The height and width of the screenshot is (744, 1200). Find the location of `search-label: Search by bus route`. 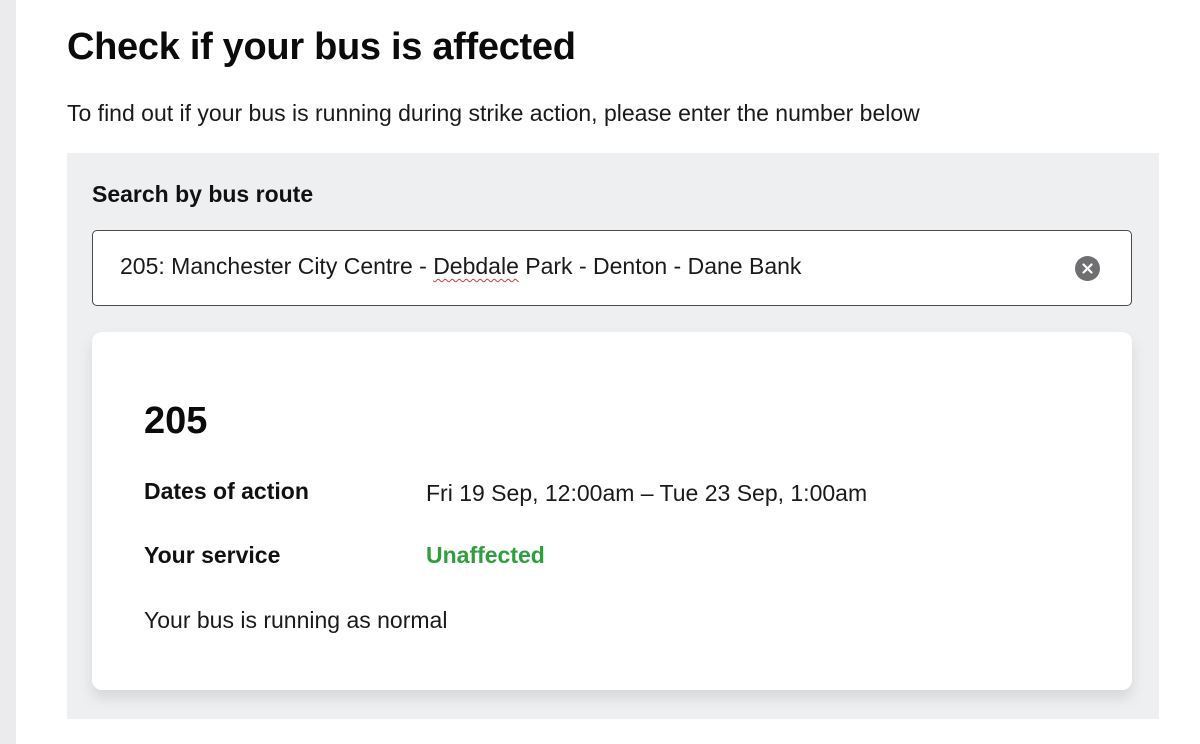

search-label: Search by bus route is located at coordinates (203, 194).